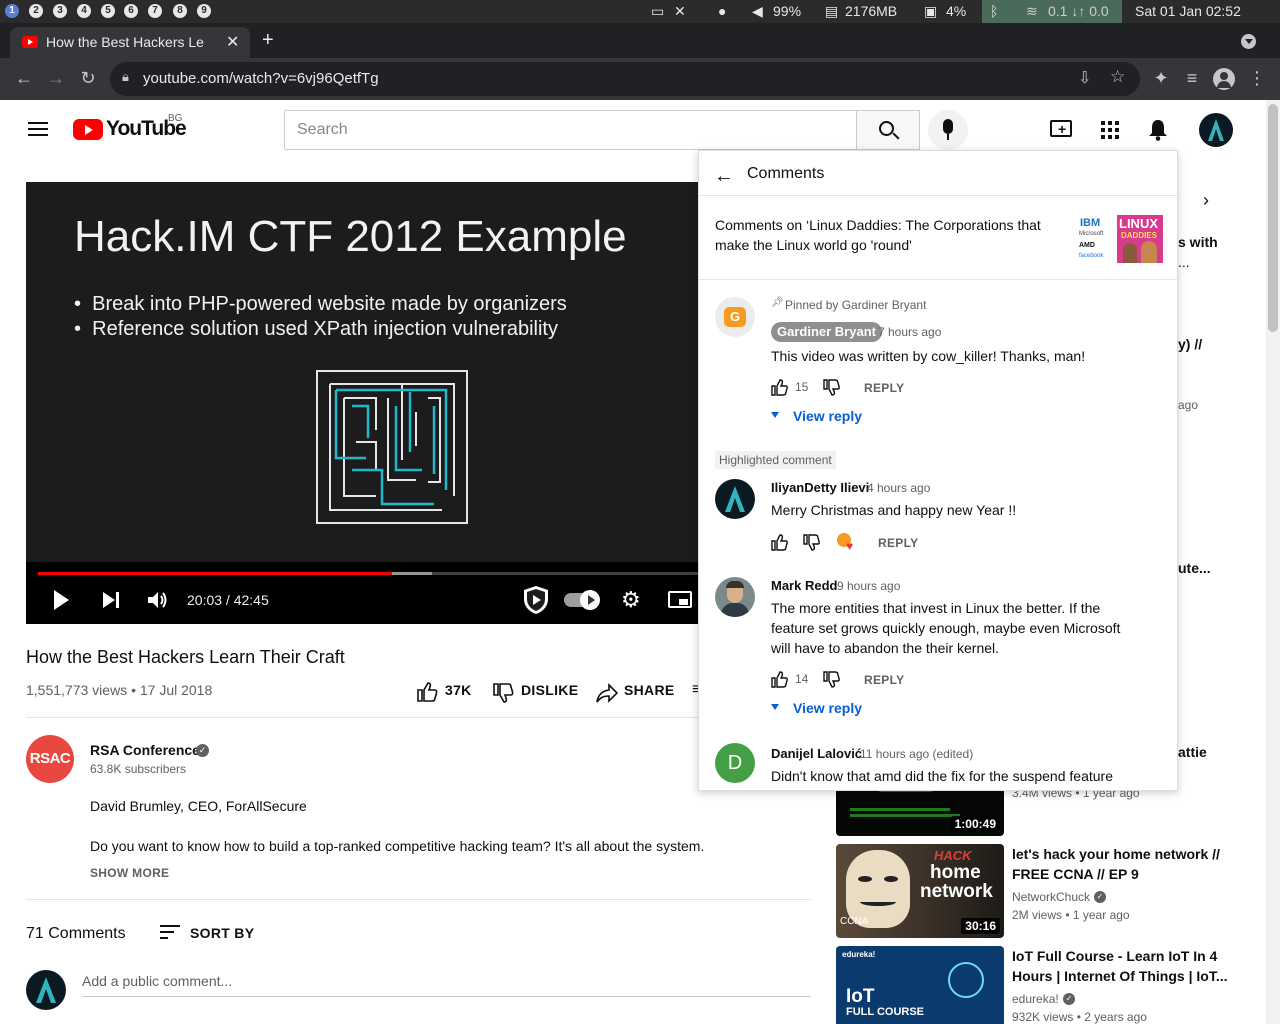 Image resolution: width=1280 pixels, height=1024 pixels. What do you see at coordinates (631, 600) in the screenshot?
I see `settings-gear-icon: ⚙` at bounding box center [631, 600].